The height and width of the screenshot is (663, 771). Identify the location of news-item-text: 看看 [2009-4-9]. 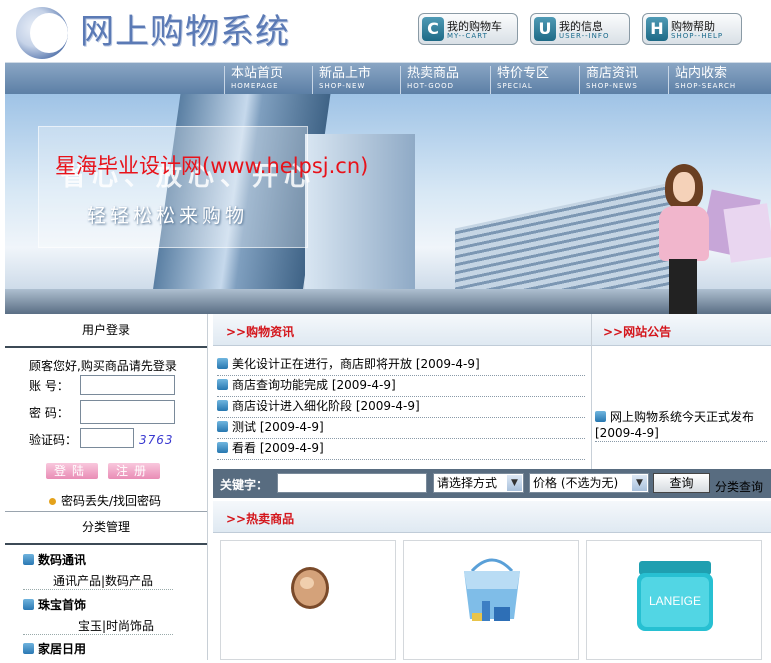
(278, 448).